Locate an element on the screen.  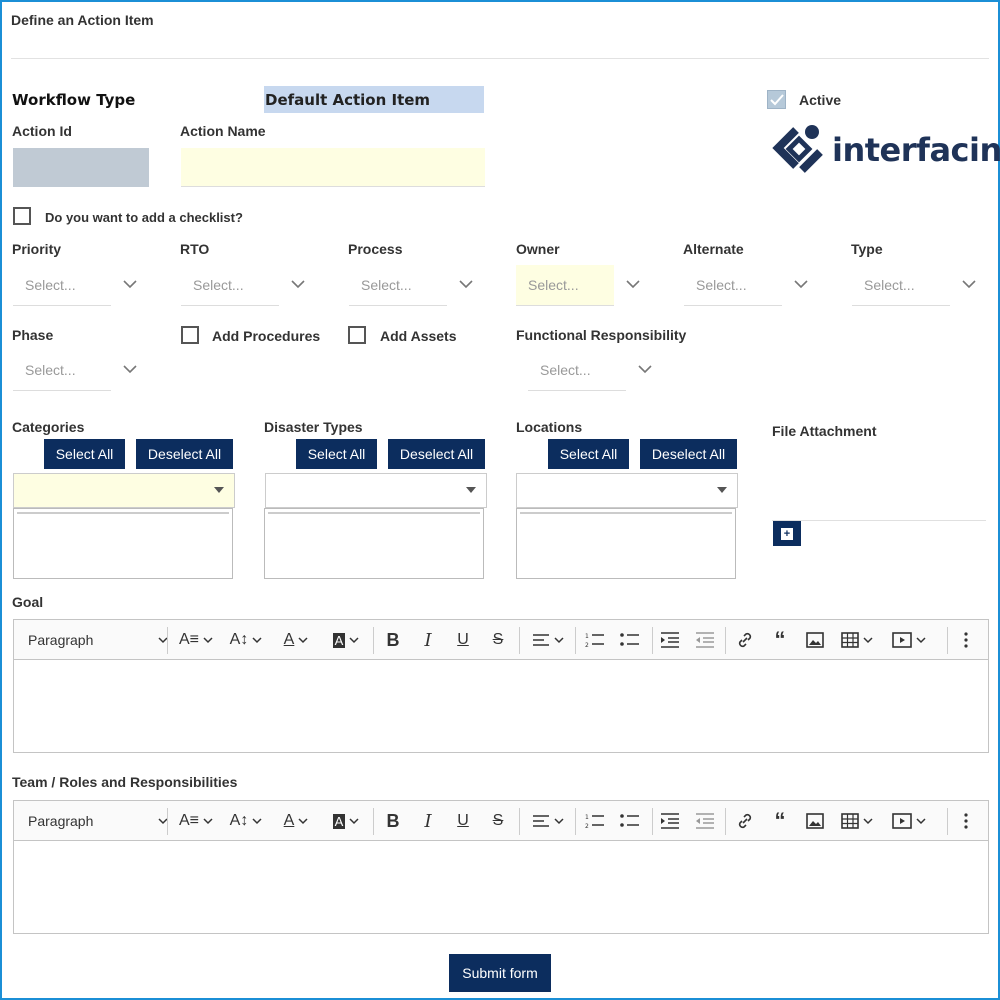
active-checkbox is located at coordinates (776, 99).